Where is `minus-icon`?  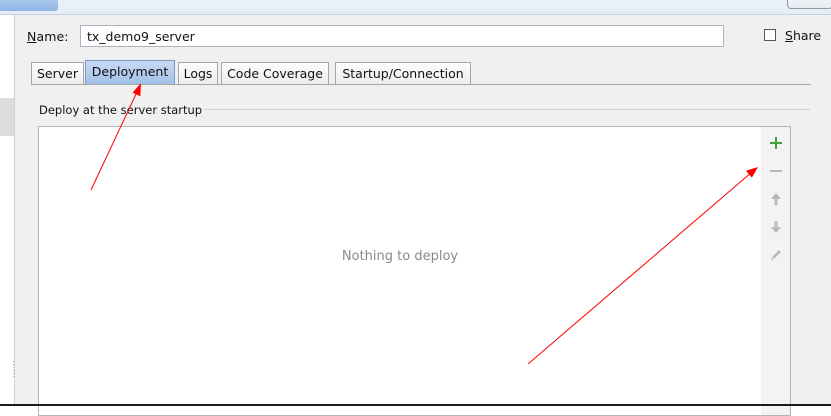
minus-icon is located at coordinates (776, 171).